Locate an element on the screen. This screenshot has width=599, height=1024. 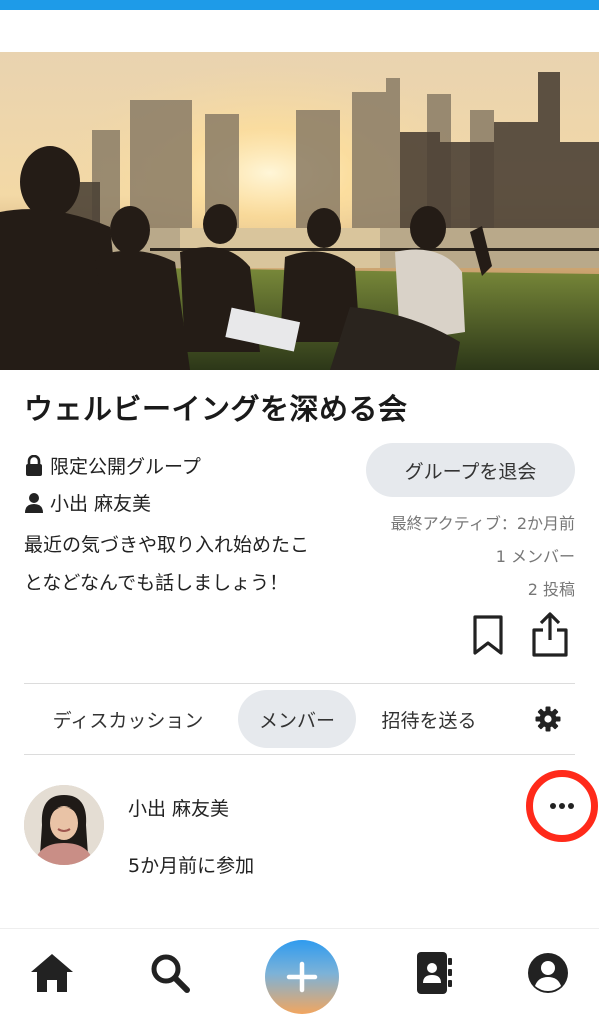
group-description: 最近の気づきや取り入れ始めたこ となどなんでも話しましょう！ is located at coordinates (184, 564).